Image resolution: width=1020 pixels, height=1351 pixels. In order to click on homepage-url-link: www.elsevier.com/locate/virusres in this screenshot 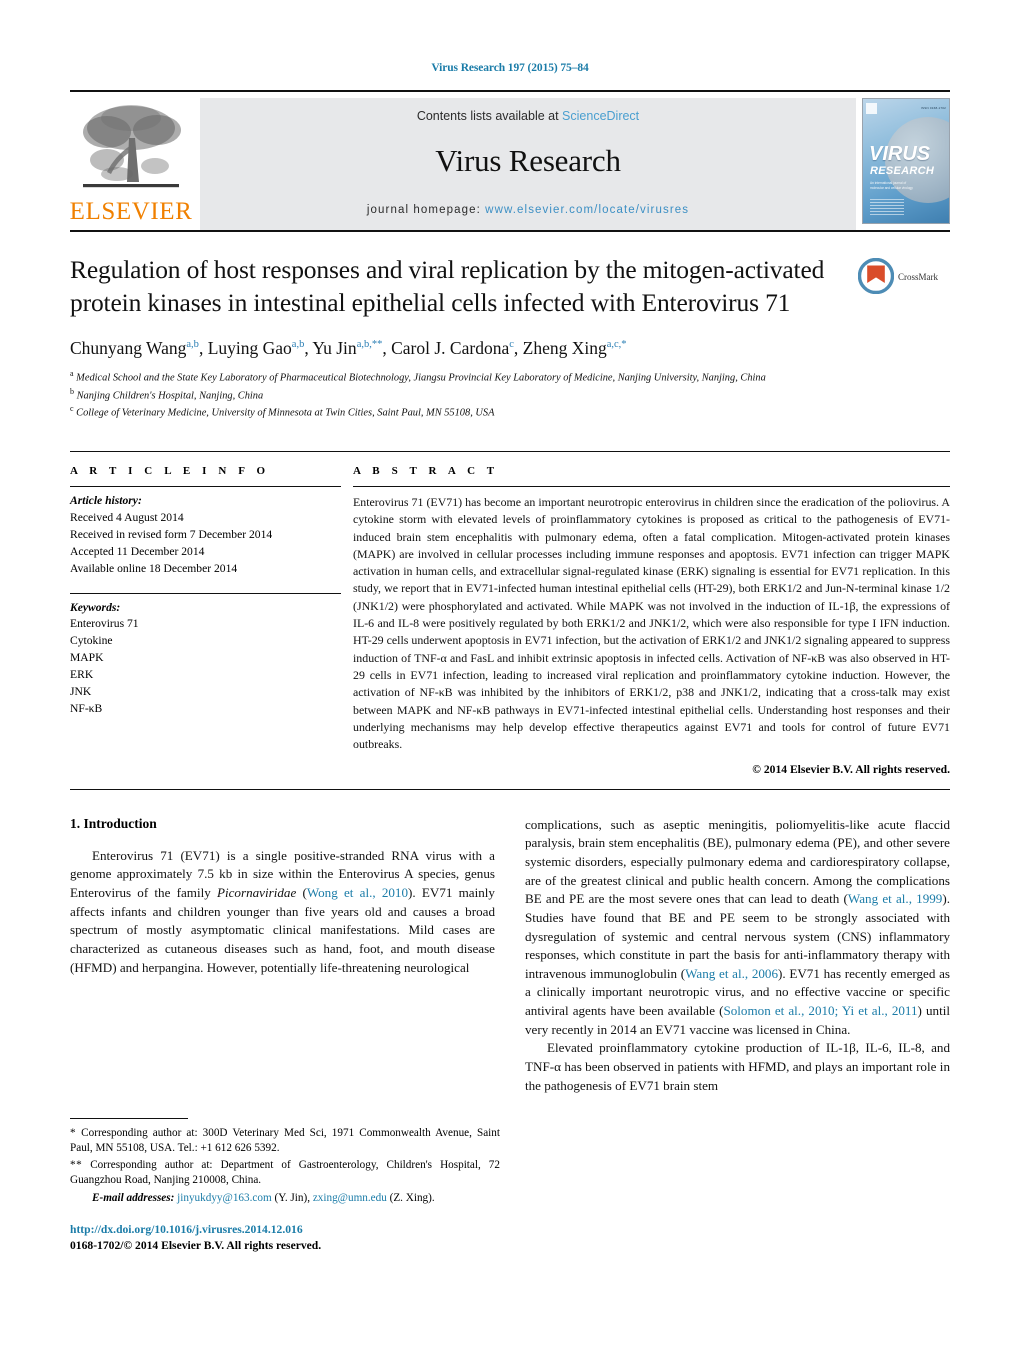, I will do `click(587, 210)`.